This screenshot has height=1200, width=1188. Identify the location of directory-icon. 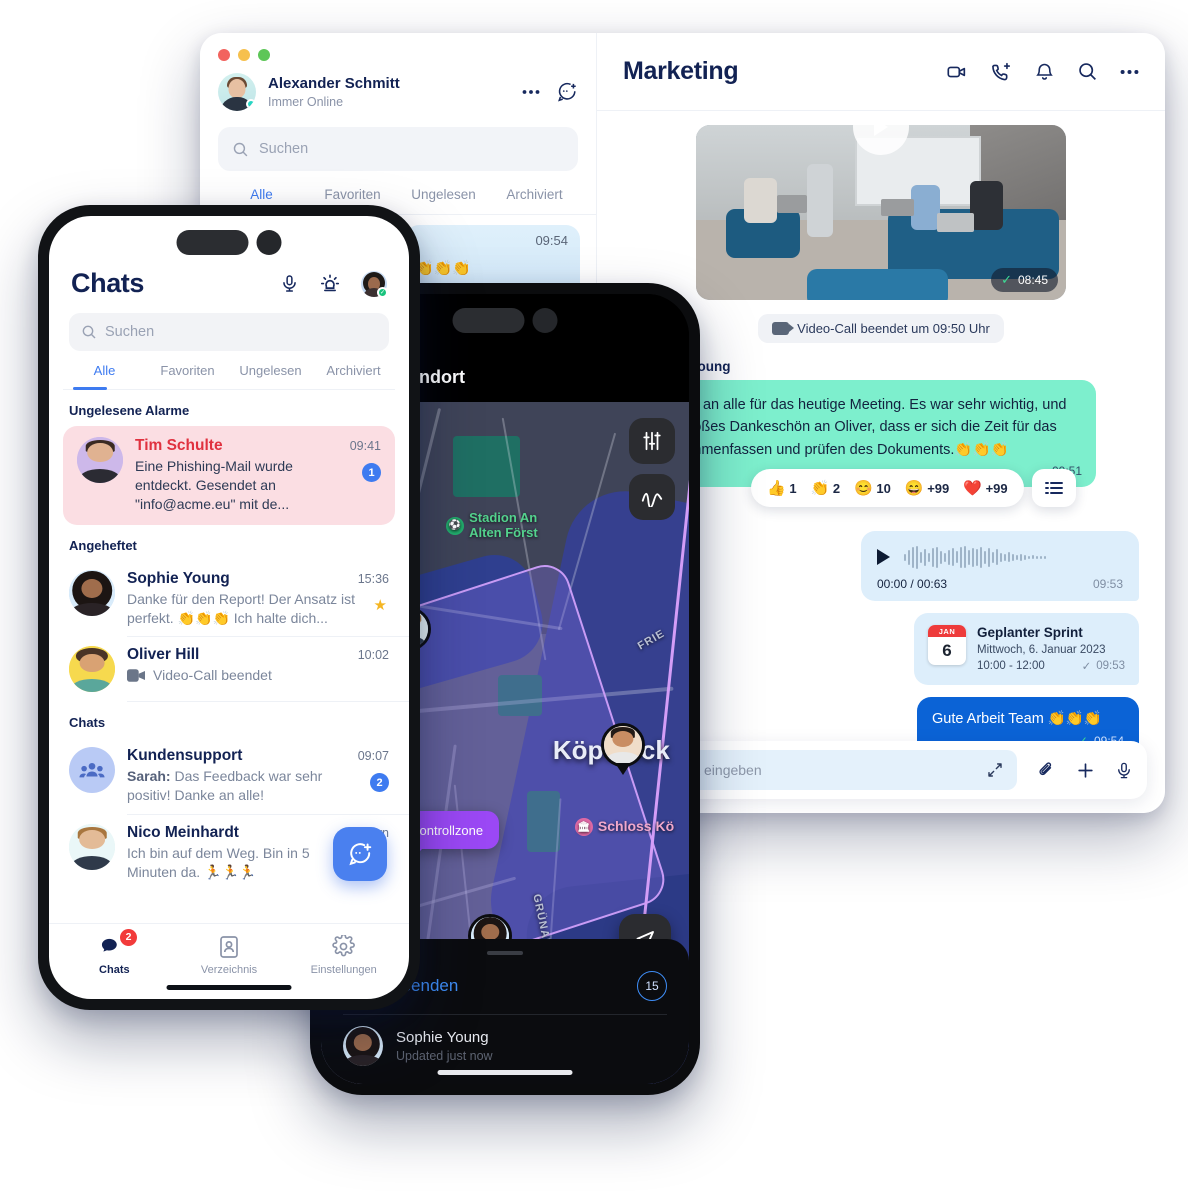
(229, 946).